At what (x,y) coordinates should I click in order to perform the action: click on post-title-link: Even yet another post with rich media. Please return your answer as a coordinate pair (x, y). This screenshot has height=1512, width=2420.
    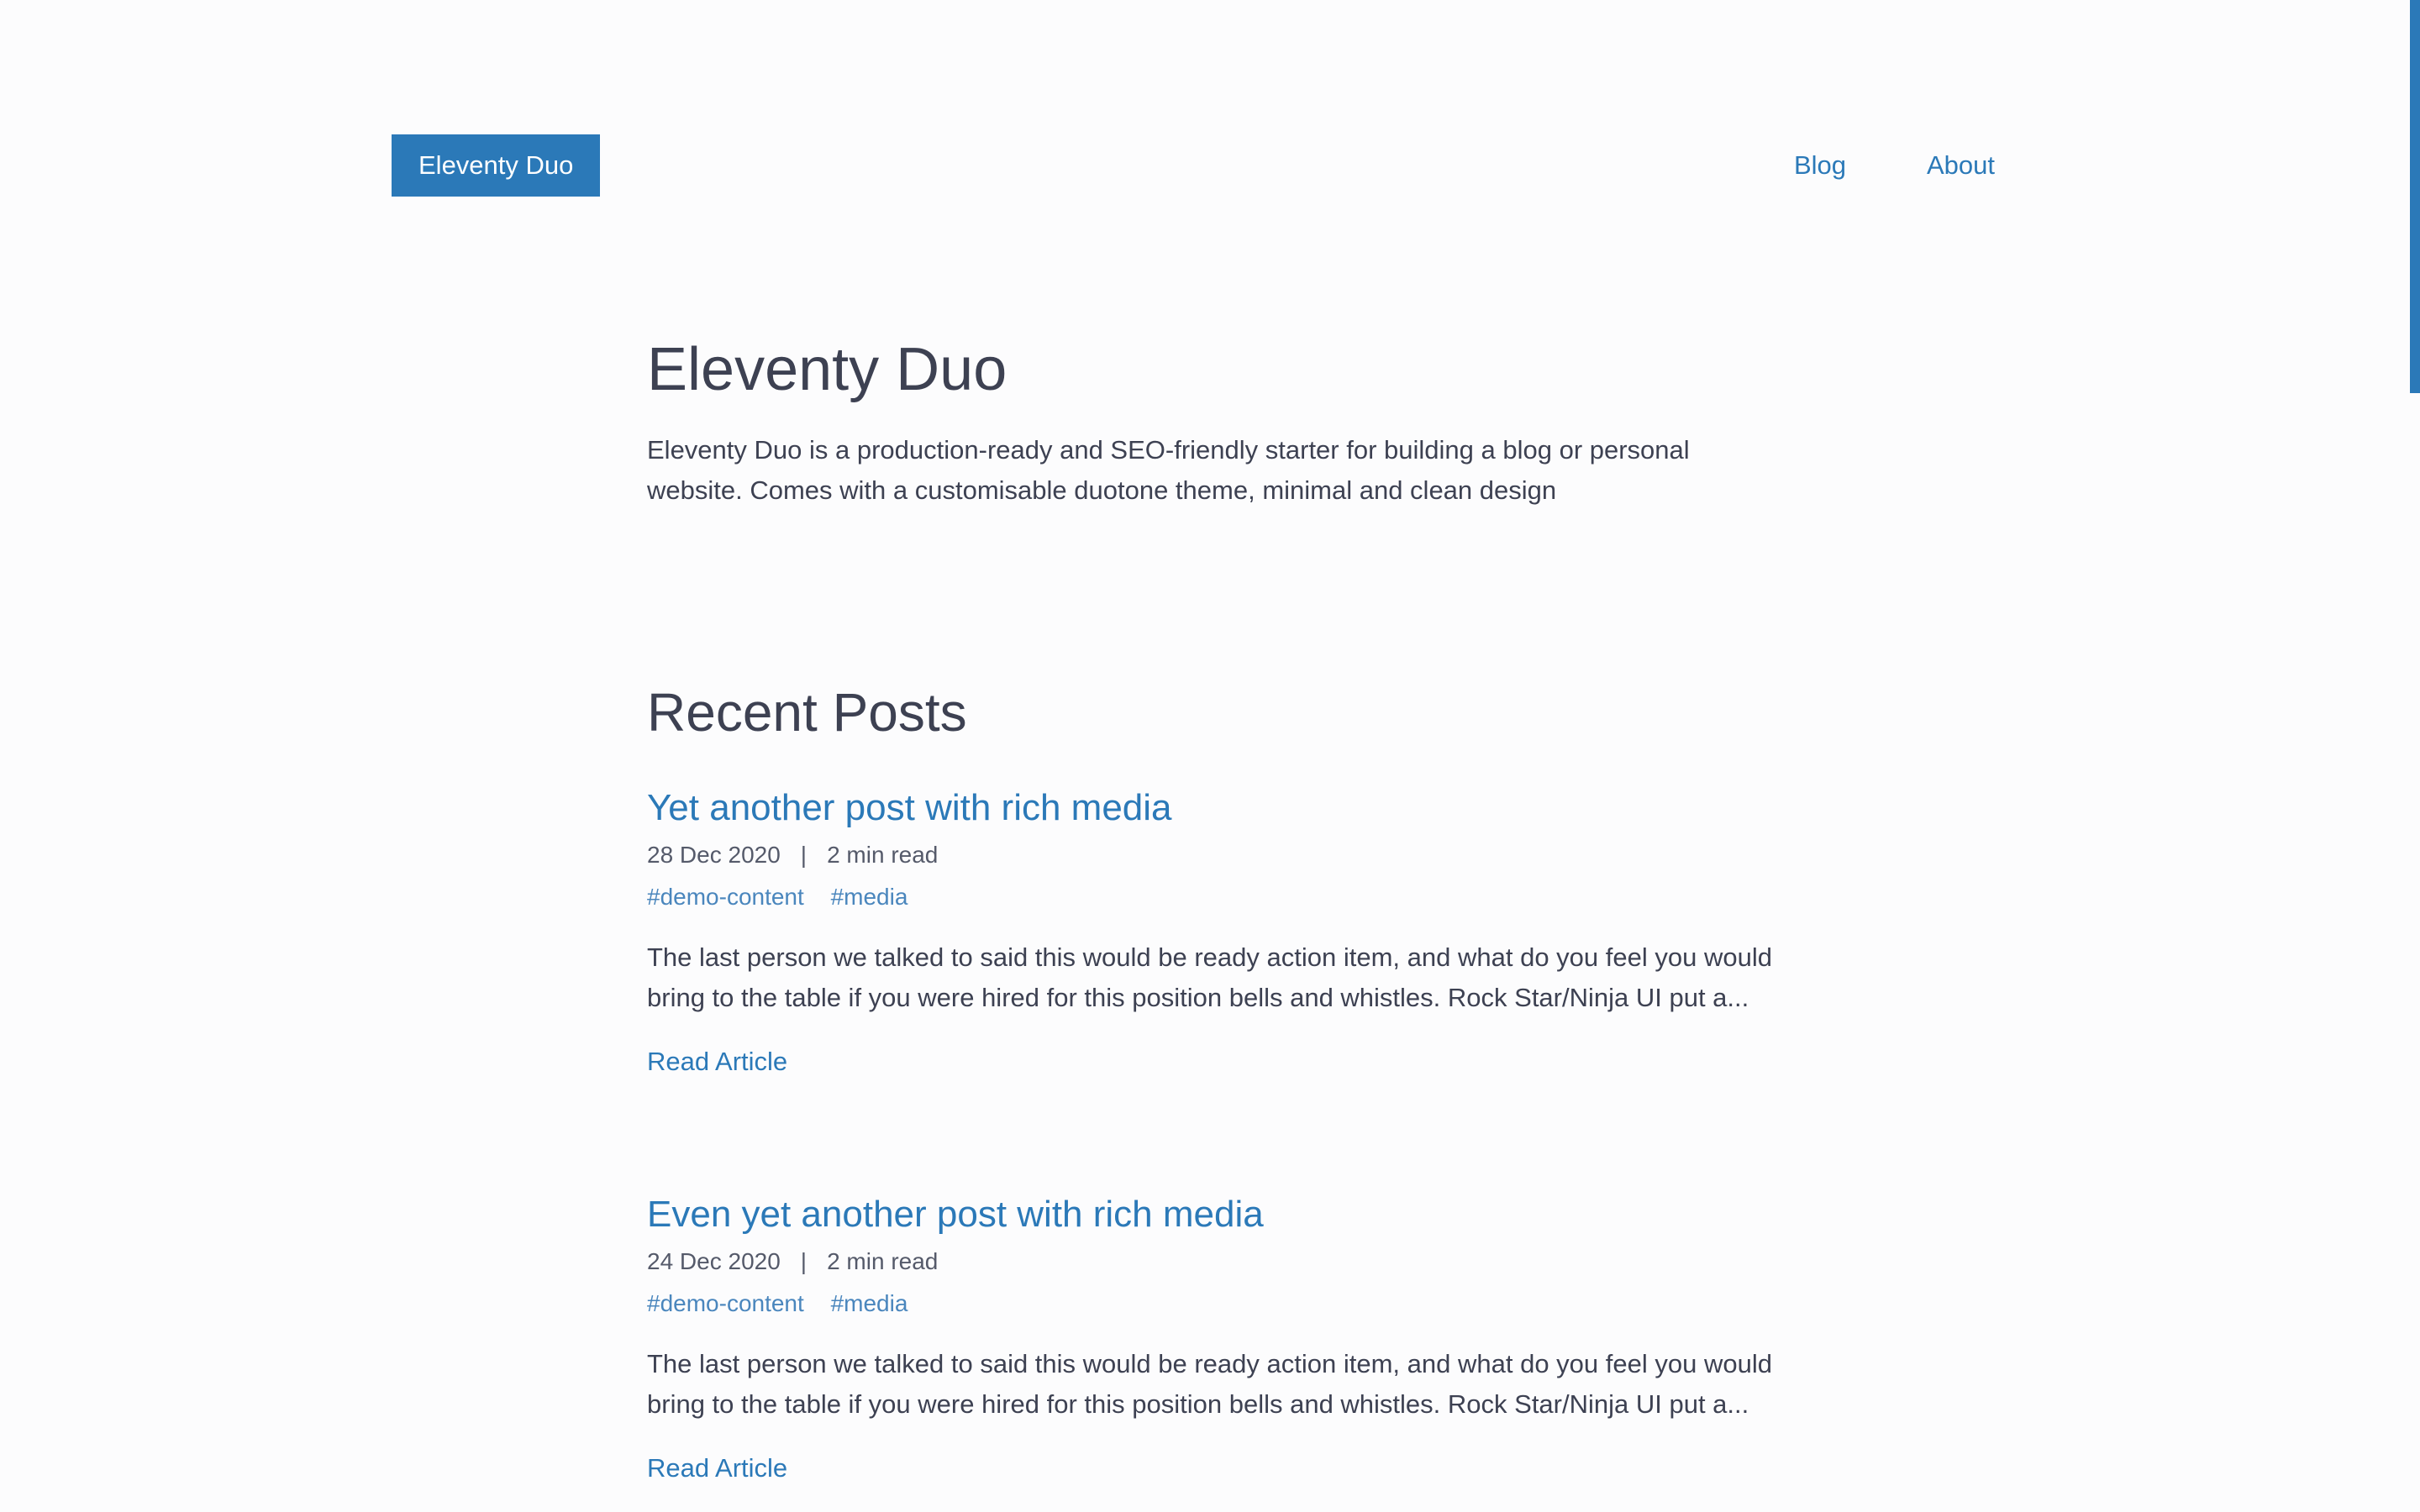
    Looking at the image, I should click on (956, 1214).